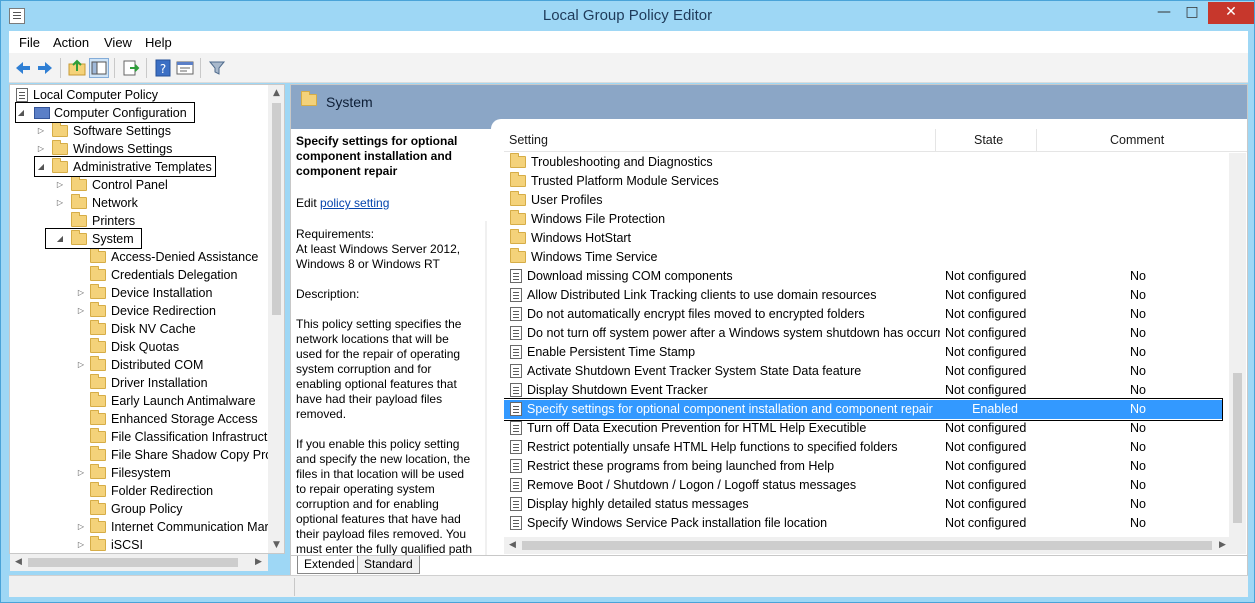 The height and width of the screenshot is (603, 1255). Describe the element at coordinates (276, 93) in the screenshot. I see `scroll-up-icon: ▲` at that location.